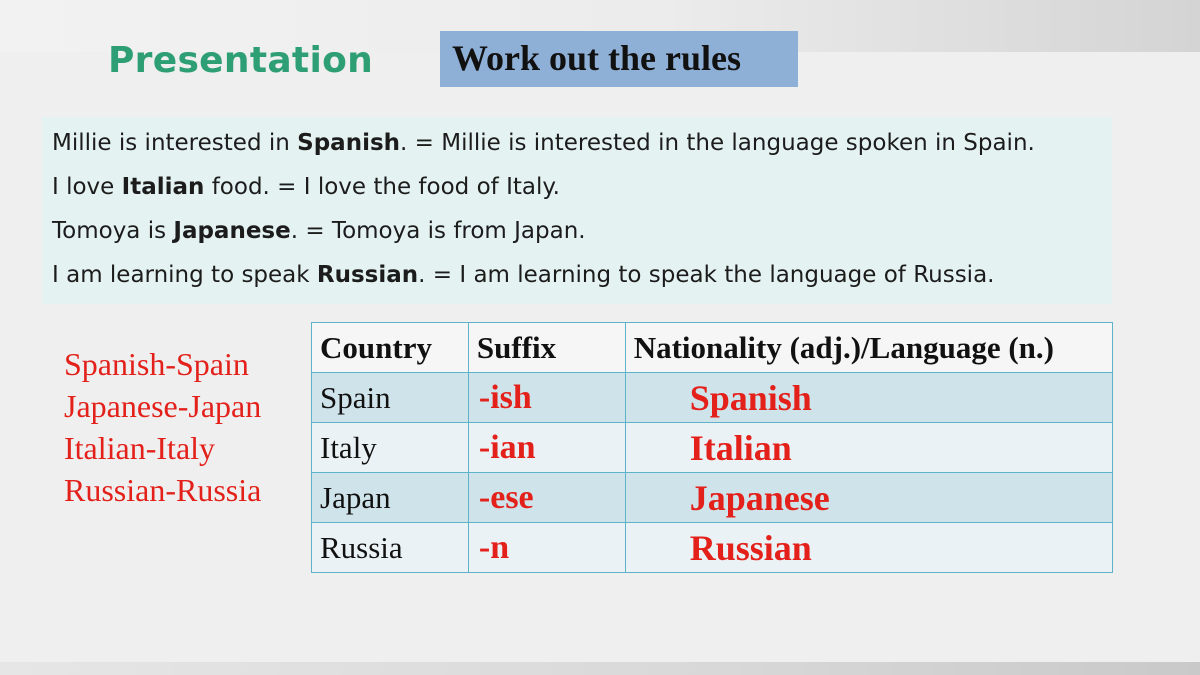 The width and height of the screenshot is (1200, 675). Describe the element at coordinates (241, 60) in the screenshot. I see `slide-title: Presentation` at that location.